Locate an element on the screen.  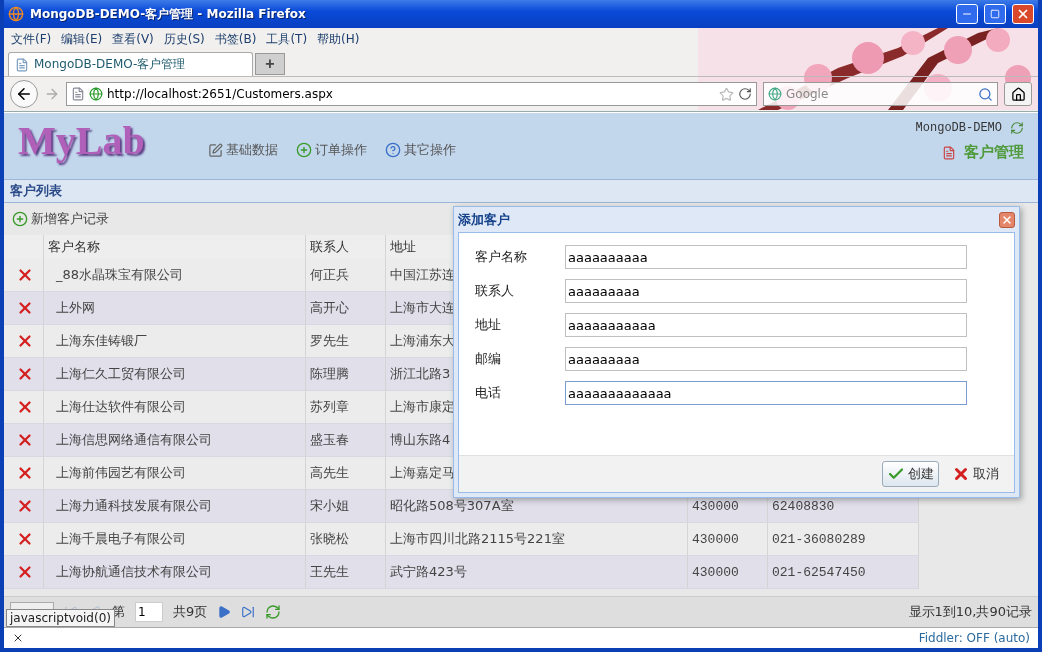
link-tooltip: javascriptvoid(0) is located at coordinates (60, 618).